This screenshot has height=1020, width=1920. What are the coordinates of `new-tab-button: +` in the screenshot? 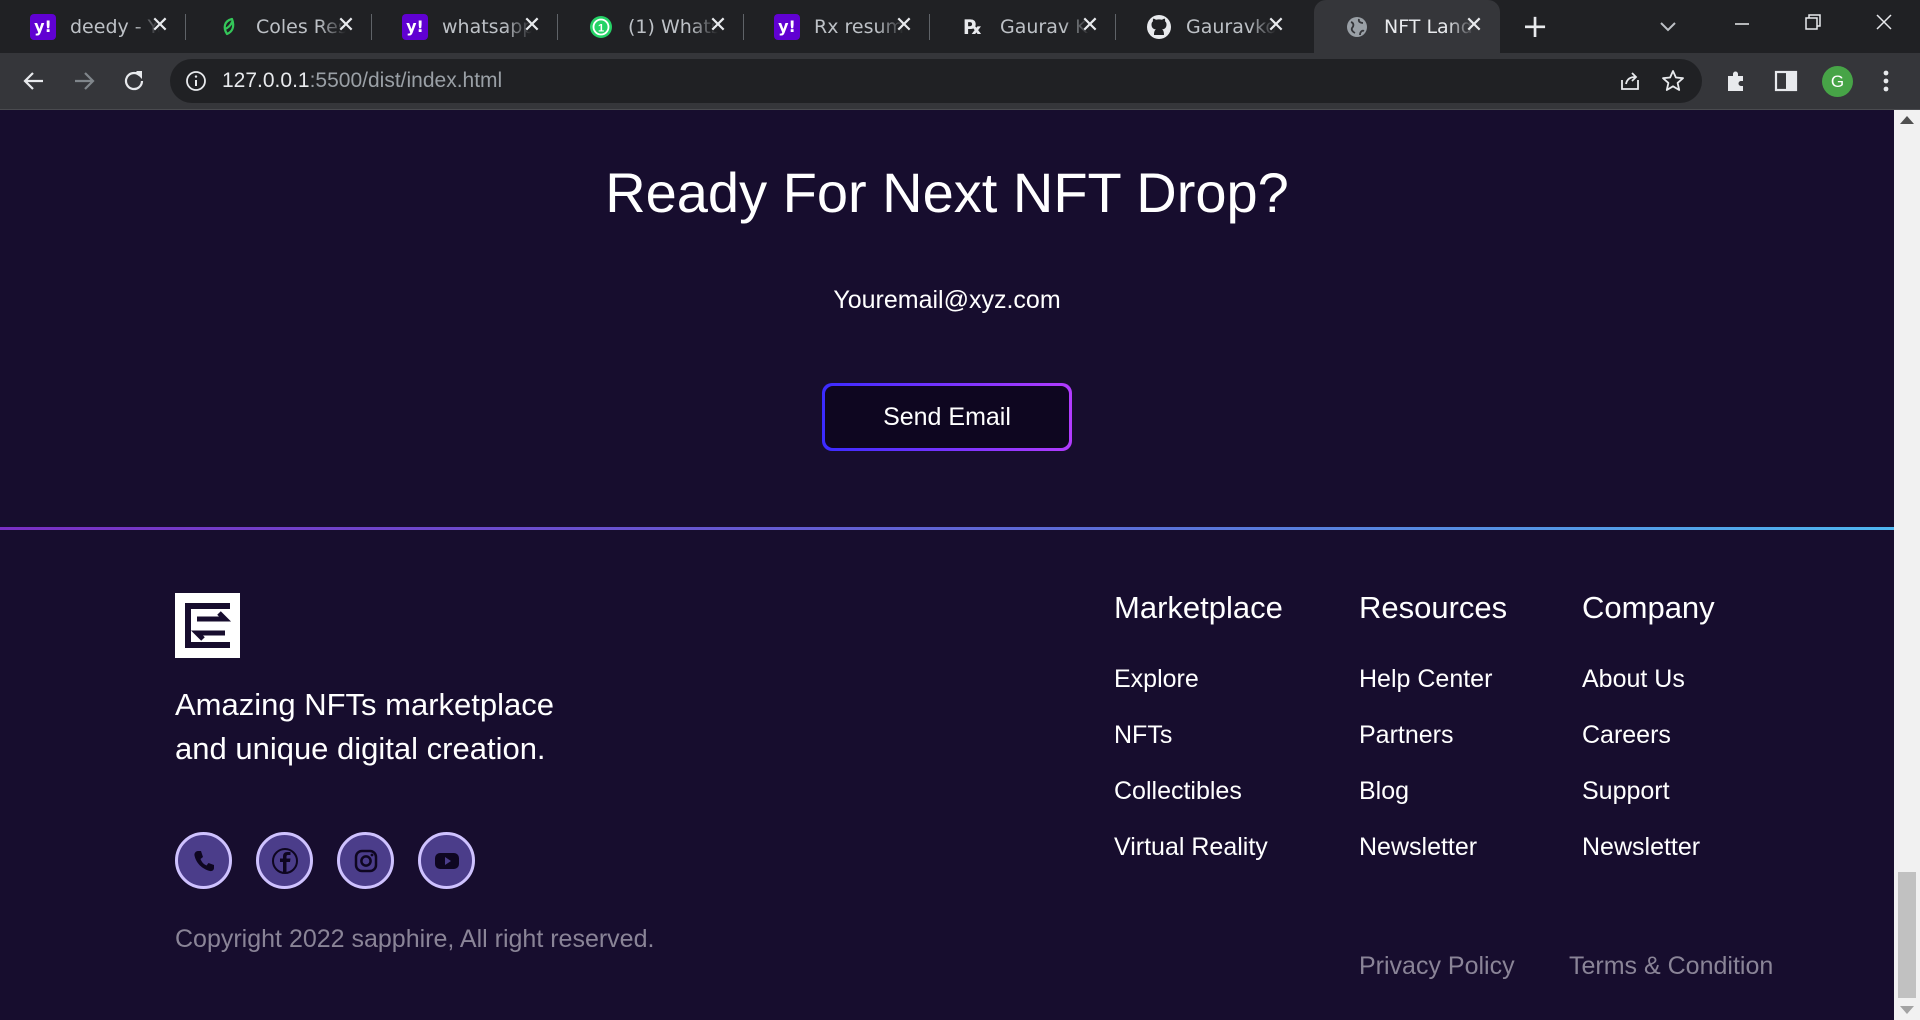 It's located at (1535, 27).